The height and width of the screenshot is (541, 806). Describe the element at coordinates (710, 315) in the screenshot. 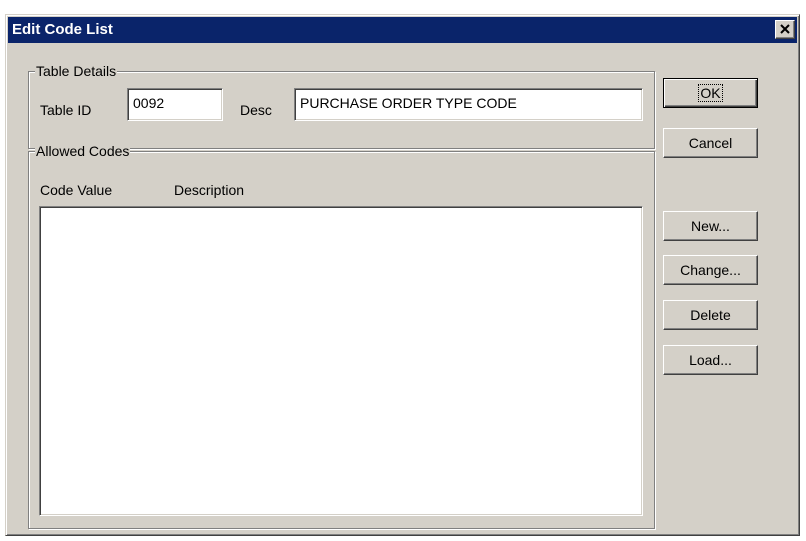

I see `delete-button: Delete` at that location.